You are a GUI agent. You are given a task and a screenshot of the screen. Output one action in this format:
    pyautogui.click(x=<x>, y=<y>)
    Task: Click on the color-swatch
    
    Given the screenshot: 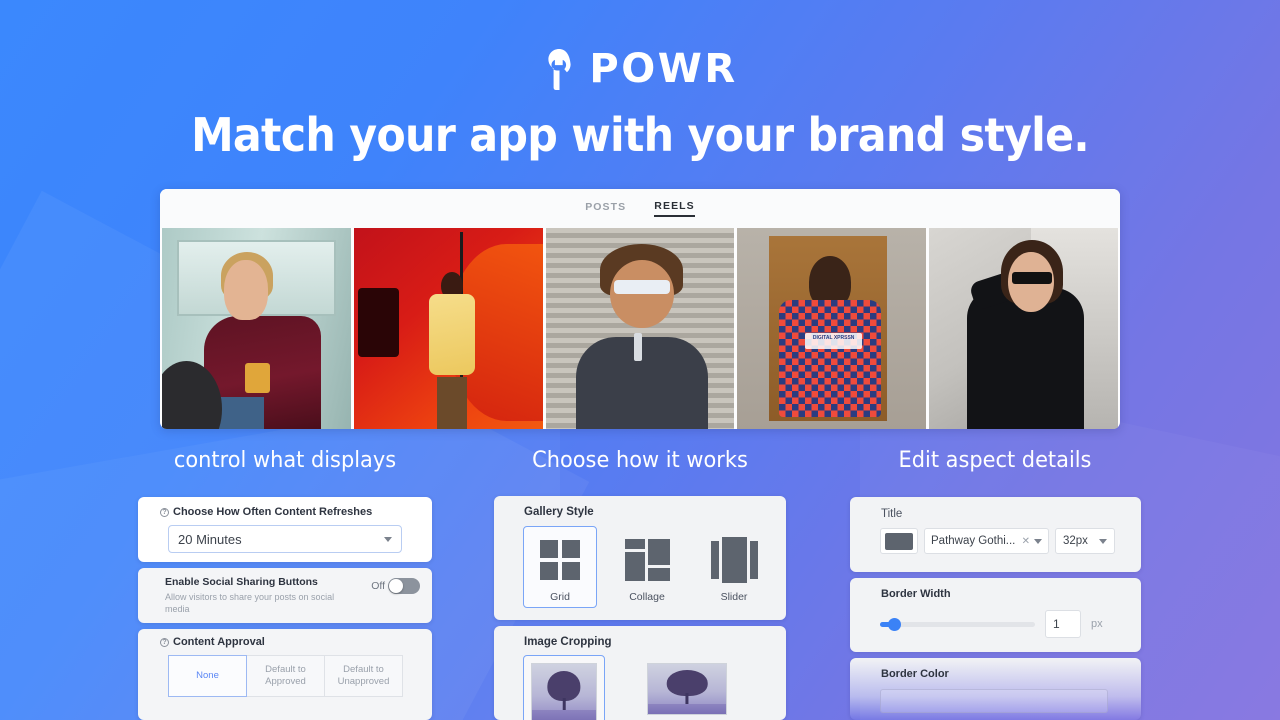 What is the action you would take?
    pyautogui.click(x=899, y=541)
    